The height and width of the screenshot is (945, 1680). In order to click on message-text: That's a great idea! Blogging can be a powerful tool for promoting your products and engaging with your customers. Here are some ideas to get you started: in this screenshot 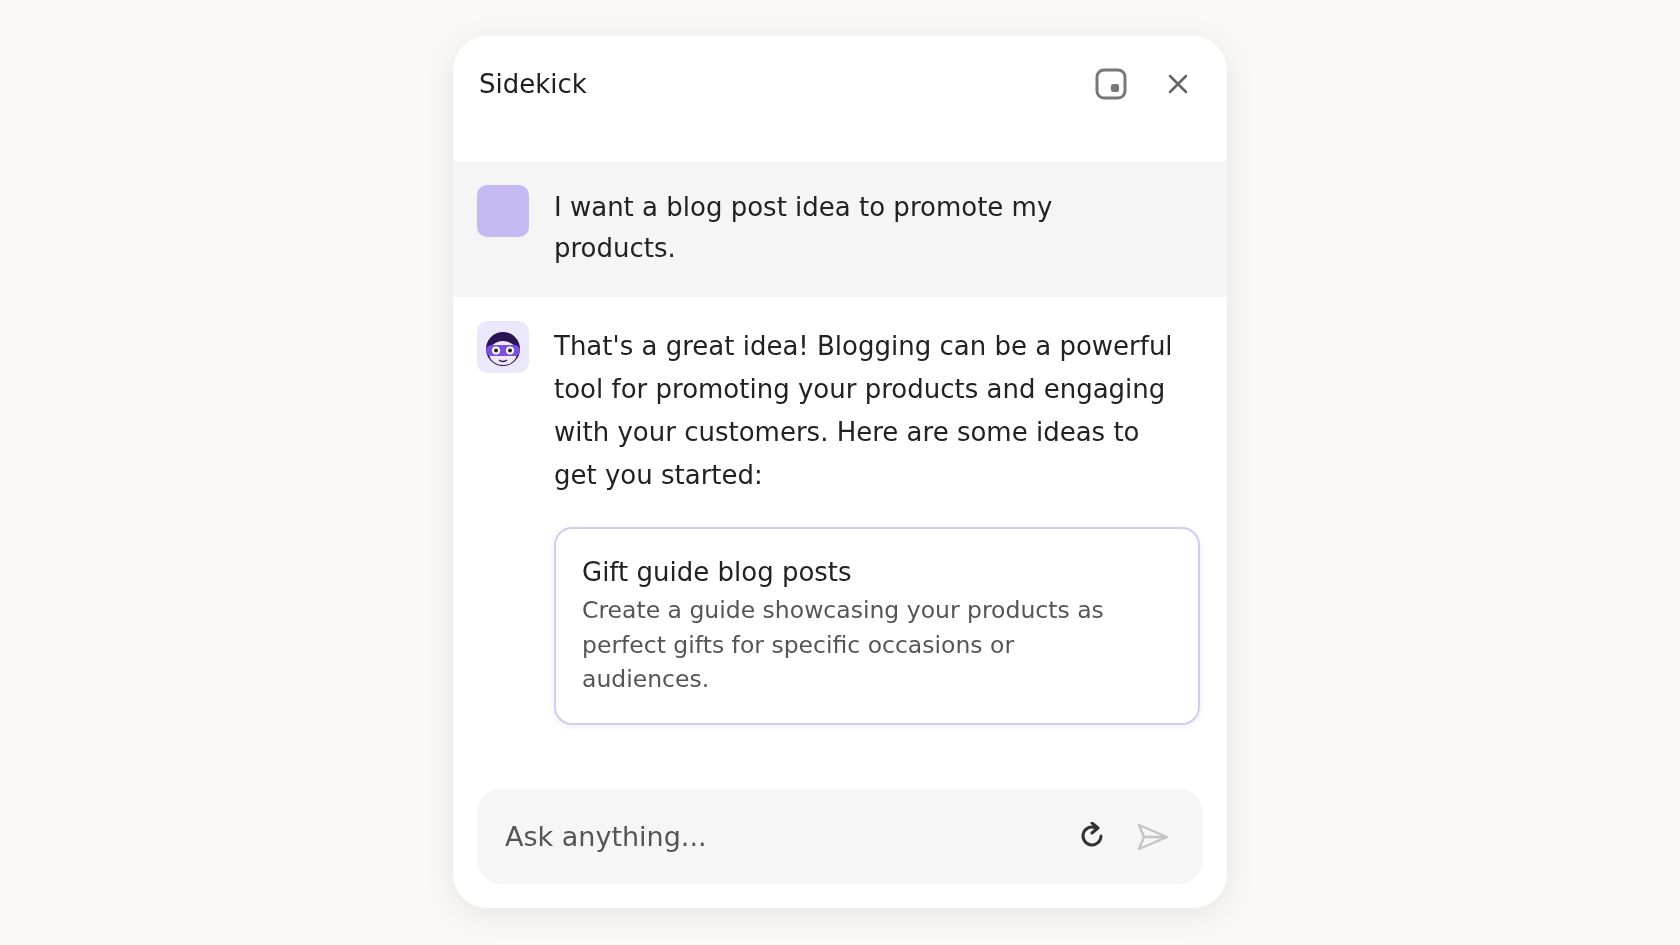, I will do `click(864, 411)`.